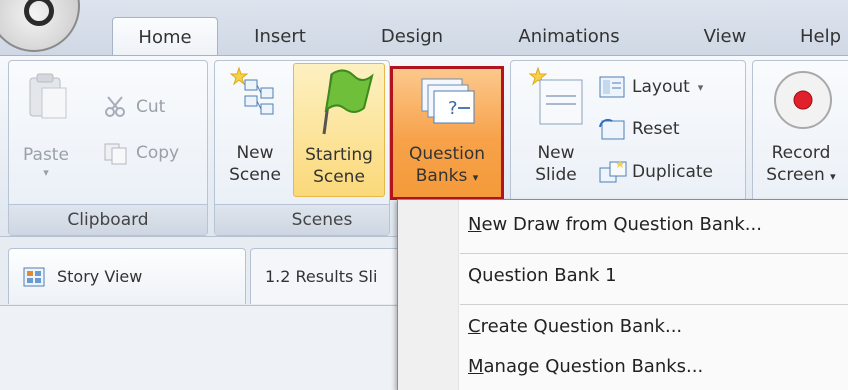  Describe the element at coordinates (251, 90) in the screenshot. I see `new-scene-icon` at that location.